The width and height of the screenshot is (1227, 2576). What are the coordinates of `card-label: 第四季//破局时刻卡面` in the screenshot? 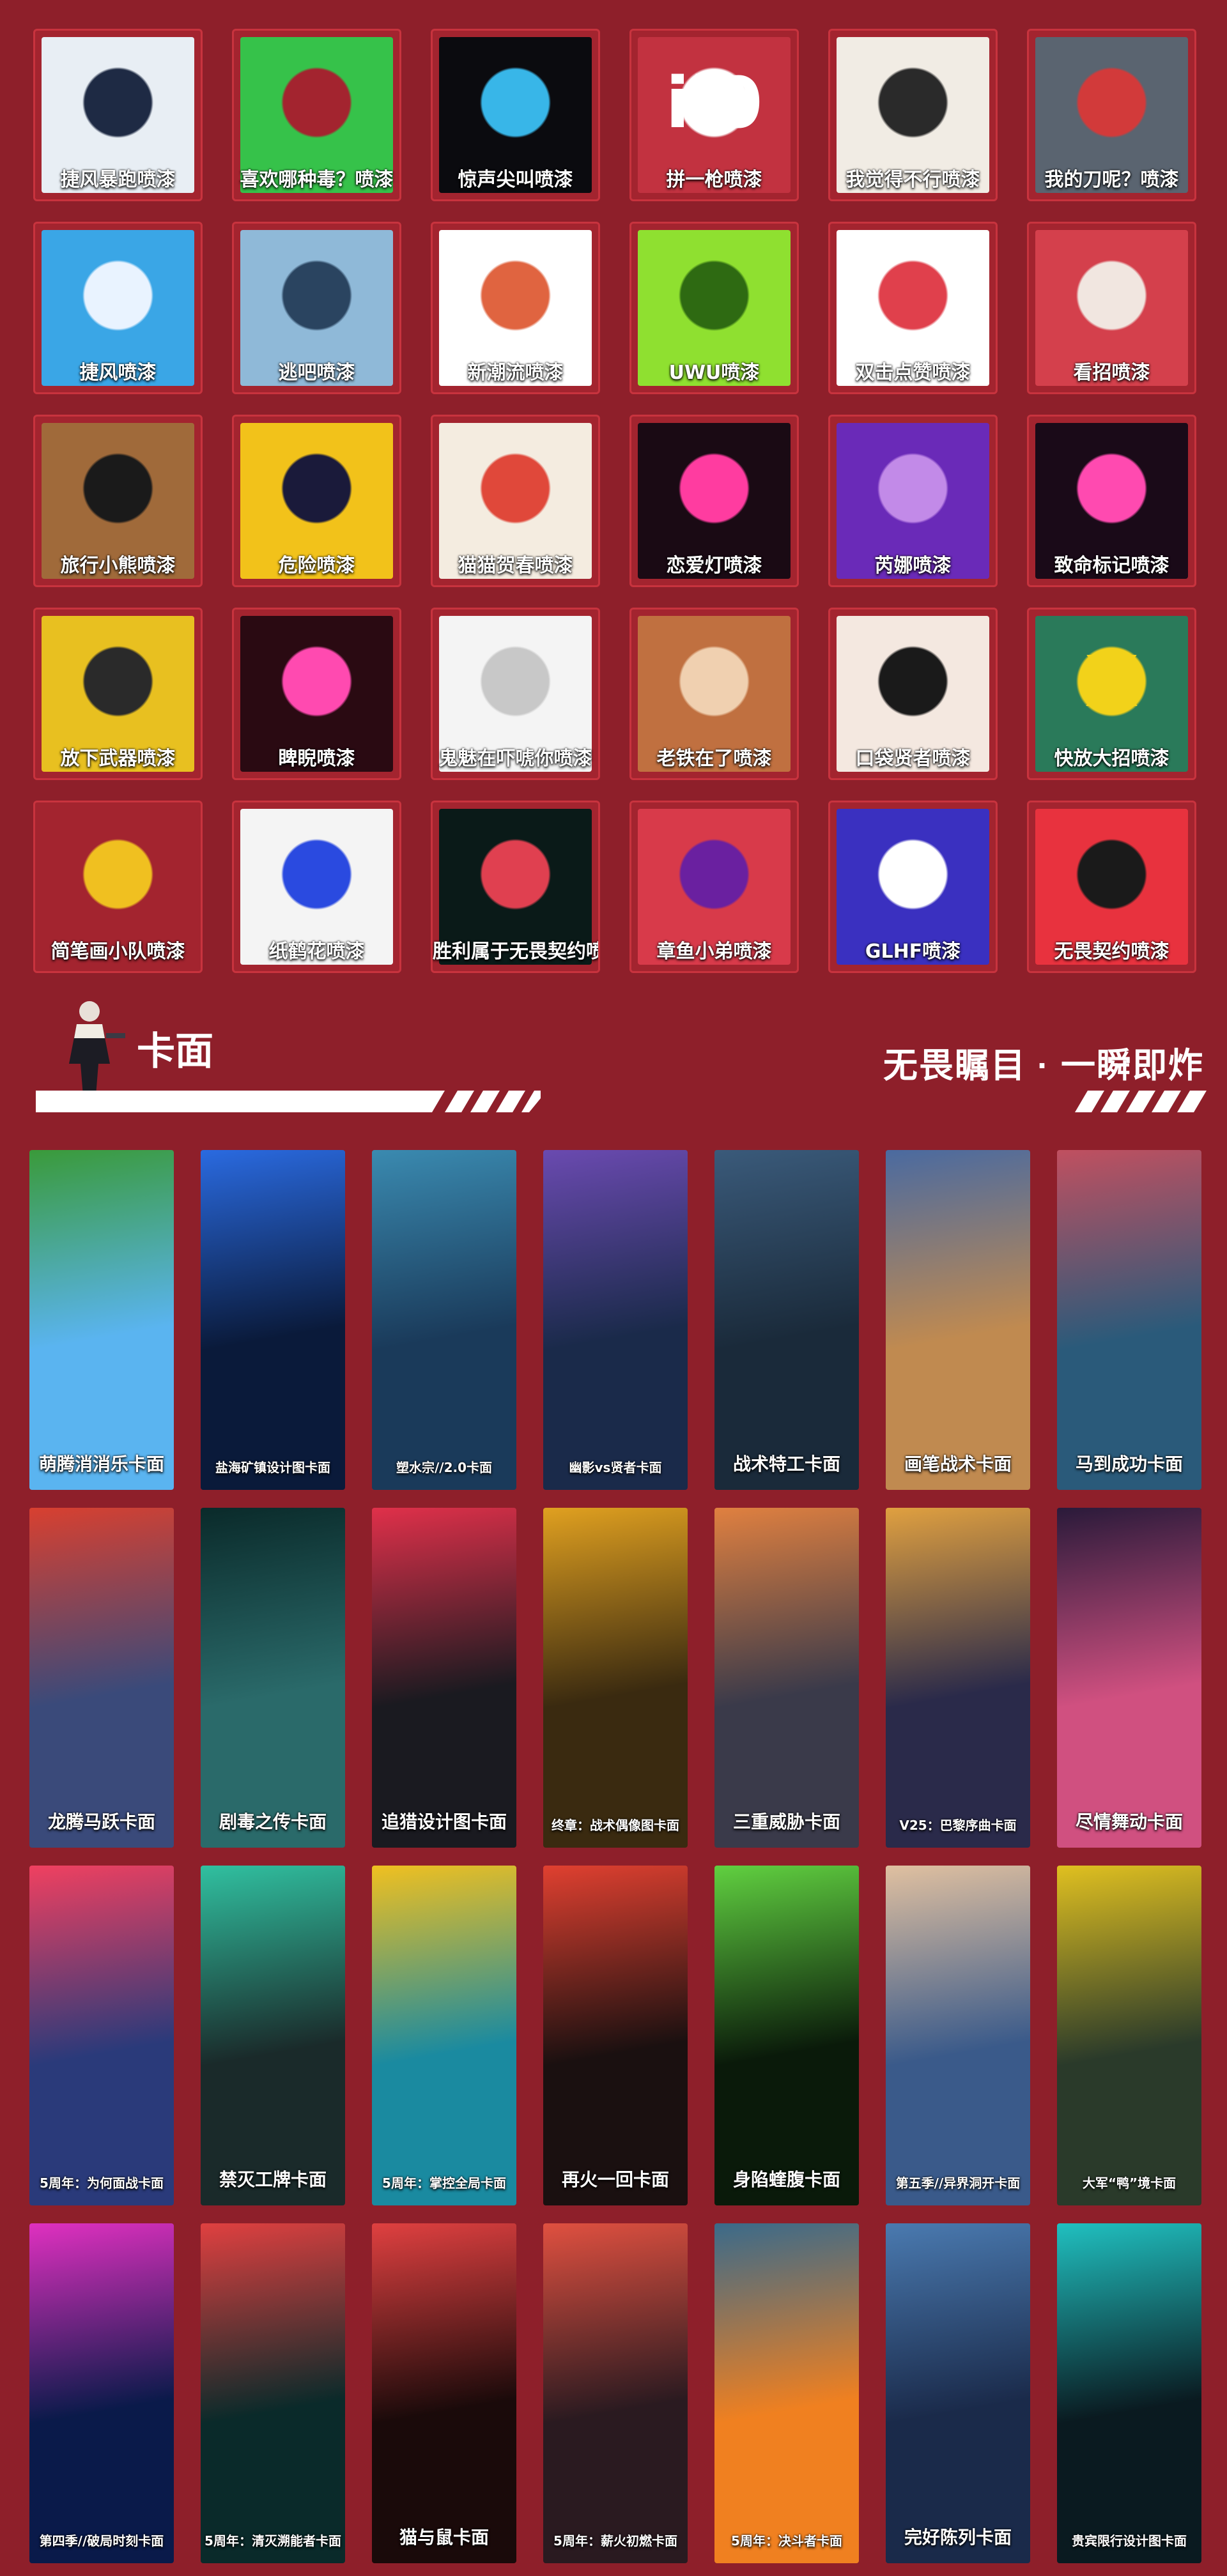 It's located at (101, 2541).